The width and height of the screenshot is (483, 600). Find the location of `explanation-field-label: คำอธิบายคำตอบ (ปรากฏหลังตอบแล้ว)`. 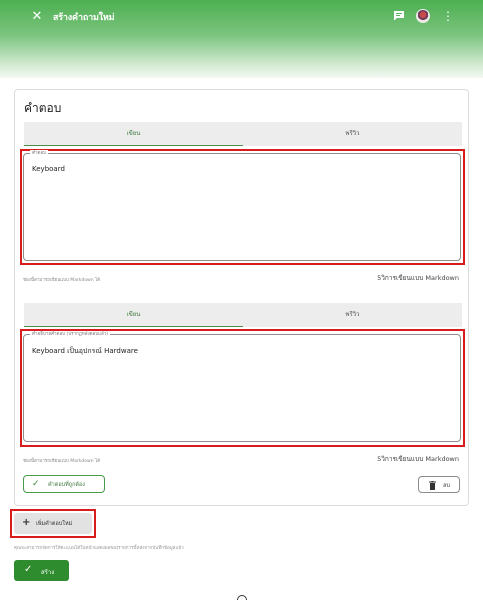

explanation-field-label: คำอธิบายคำตอบ (ปรากฏหลังตอบแล้ว) is located at coordinates (70, 334).